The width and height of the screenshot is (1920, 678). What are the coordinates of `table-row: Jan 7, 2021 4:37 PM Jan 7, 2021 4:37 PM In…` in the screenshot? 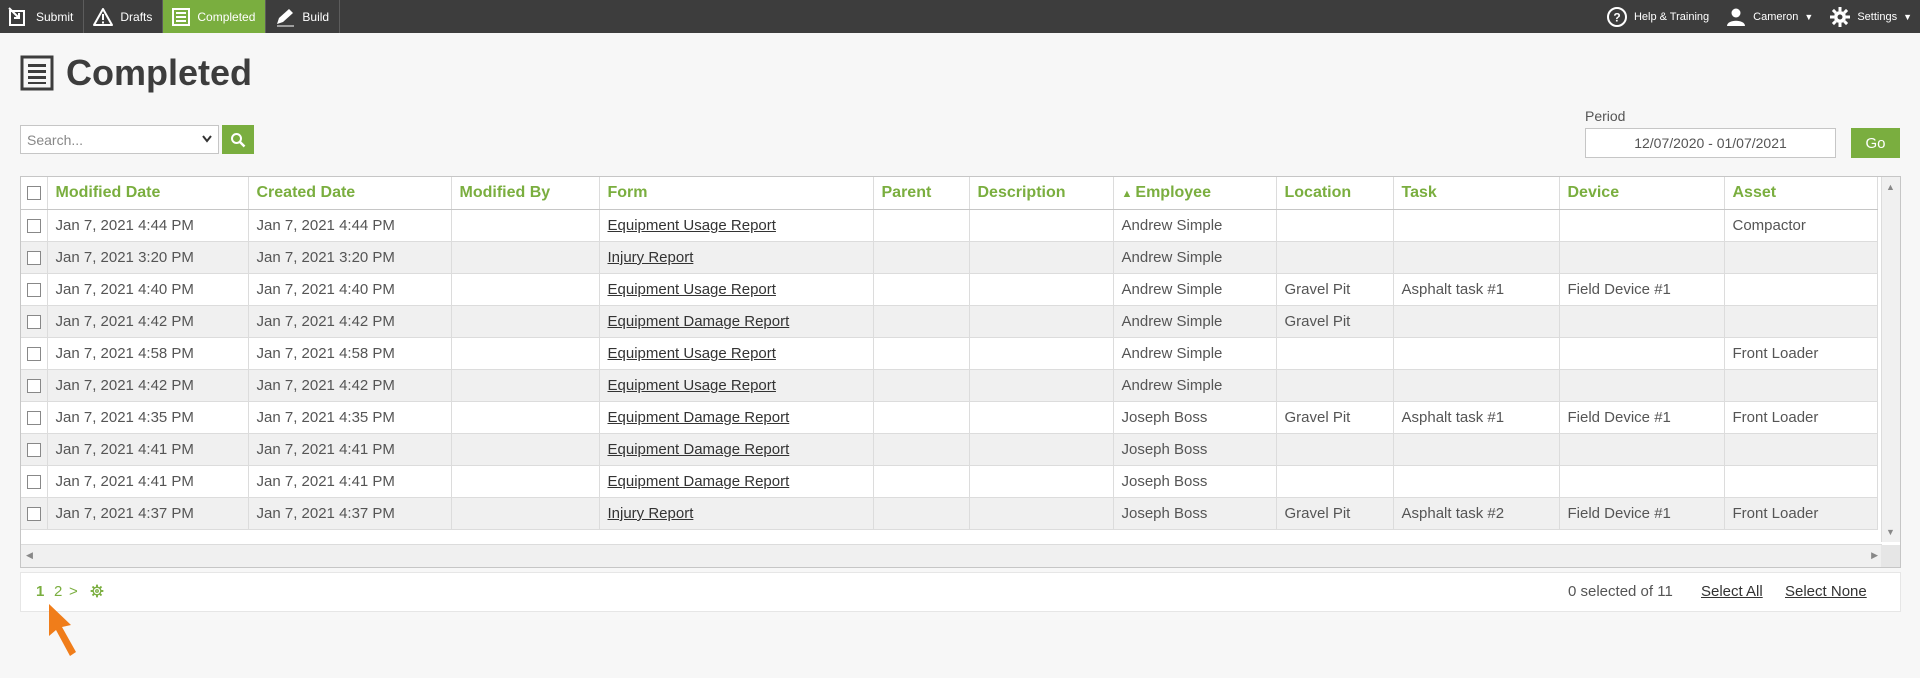 It's located at (949, 513).